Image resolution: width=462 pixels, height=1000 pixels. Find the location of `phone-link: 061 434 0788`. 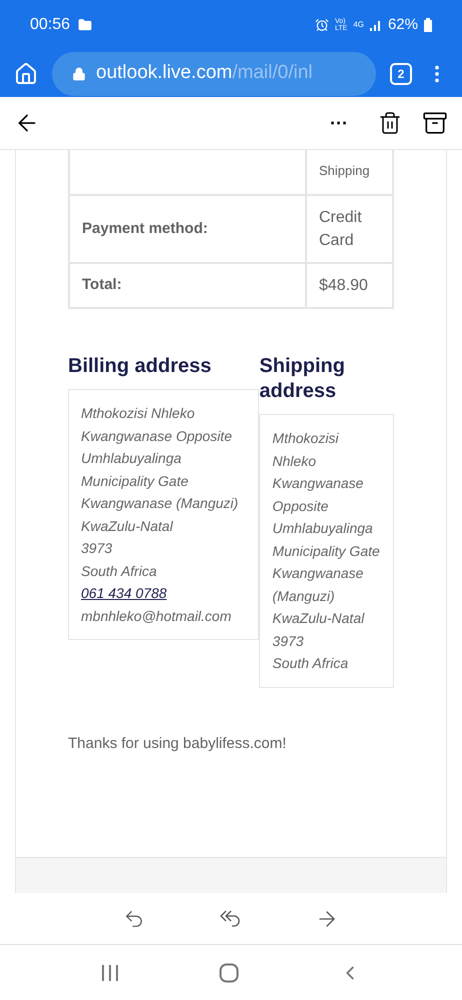

phone-link: 061 434 0788 is located at coordinates (163, 593).